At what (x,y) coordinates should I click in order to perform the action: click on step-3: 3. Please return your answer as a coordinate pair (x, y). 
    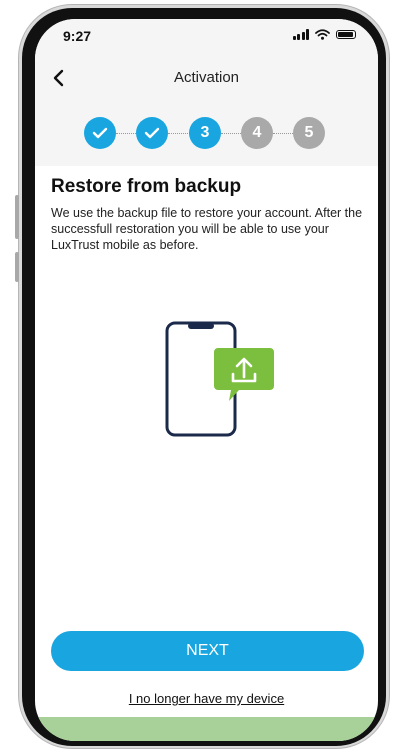
    Looking at the image, I should click on (205, 133).